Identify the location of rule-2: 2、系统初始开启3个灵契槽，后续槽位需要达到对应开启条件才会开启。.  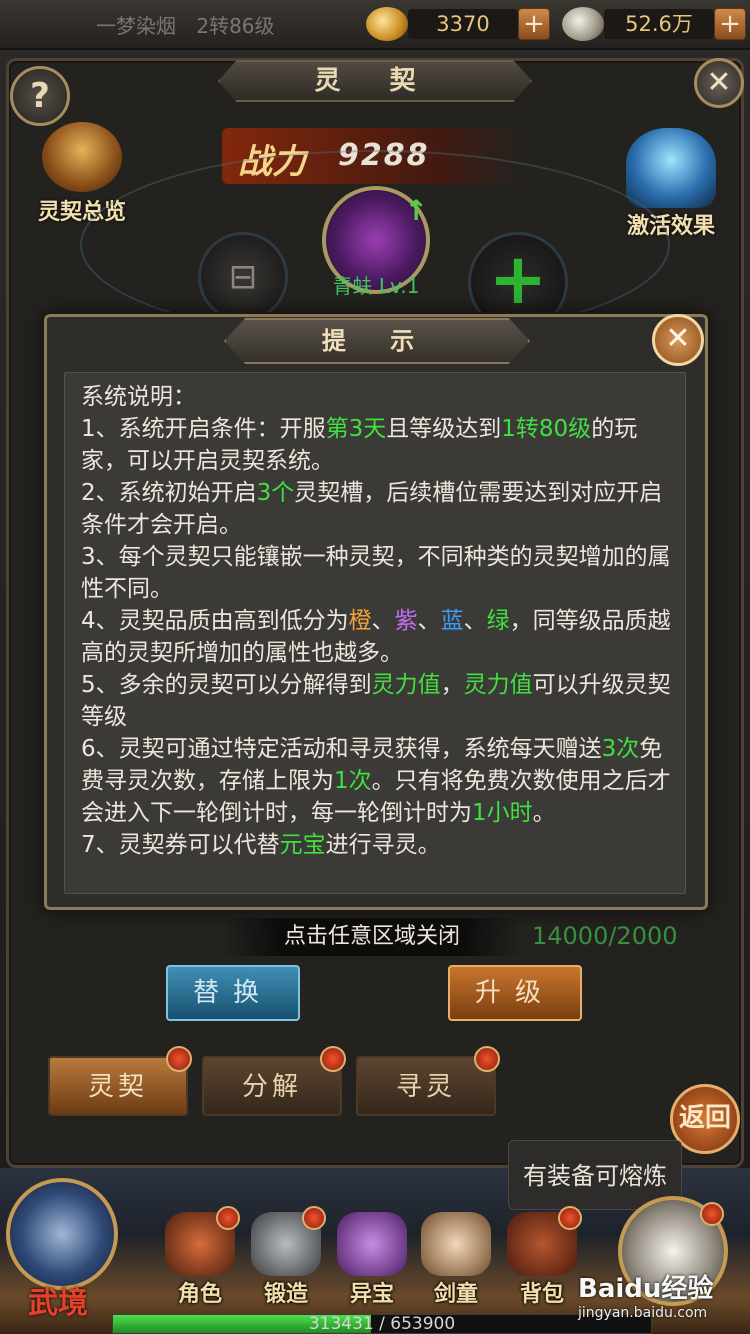
(372, 509).